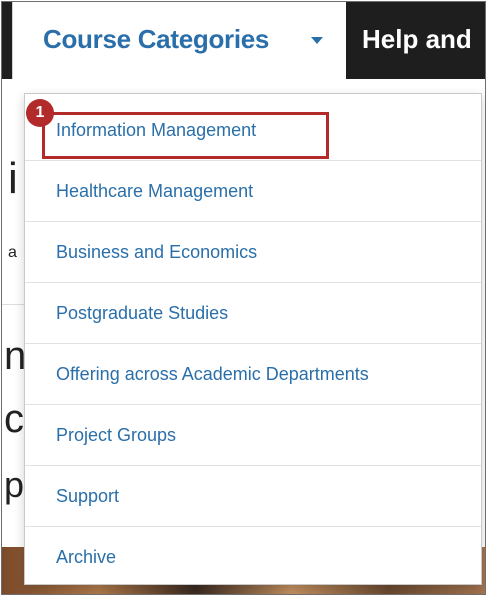 Image resolution: width=488 pixels, height=597 pixels. Describe the element at coordinates (253, 374) in the screenshot. I see `menu-item-offering-across-departments: Offering across Academic Departments` at that location.